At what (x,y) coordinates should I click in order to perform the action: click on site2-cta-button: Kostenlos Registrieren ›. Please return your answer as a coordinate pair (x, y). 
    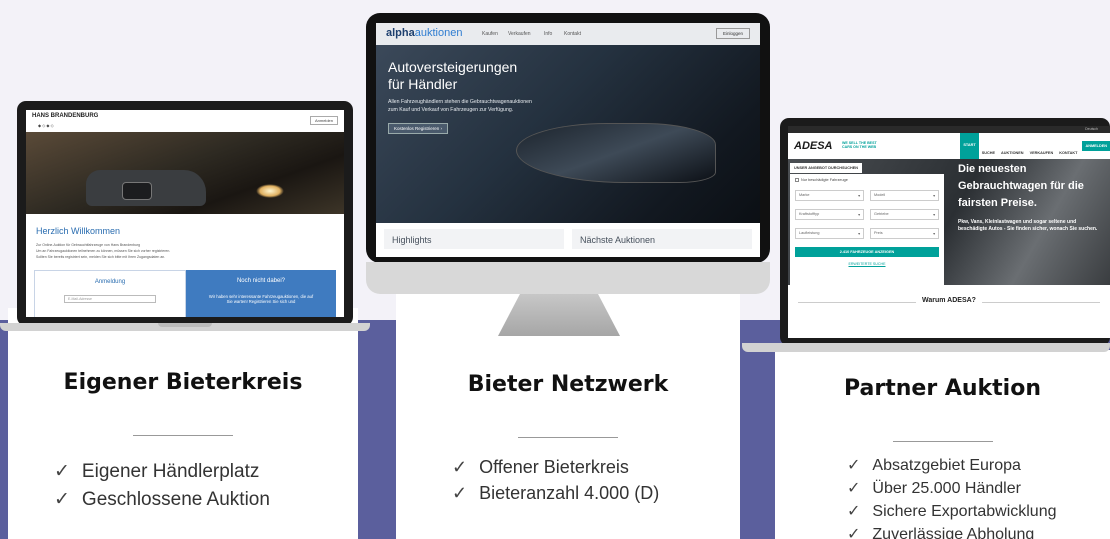
    Looking at the image, I should click on (418, 128).